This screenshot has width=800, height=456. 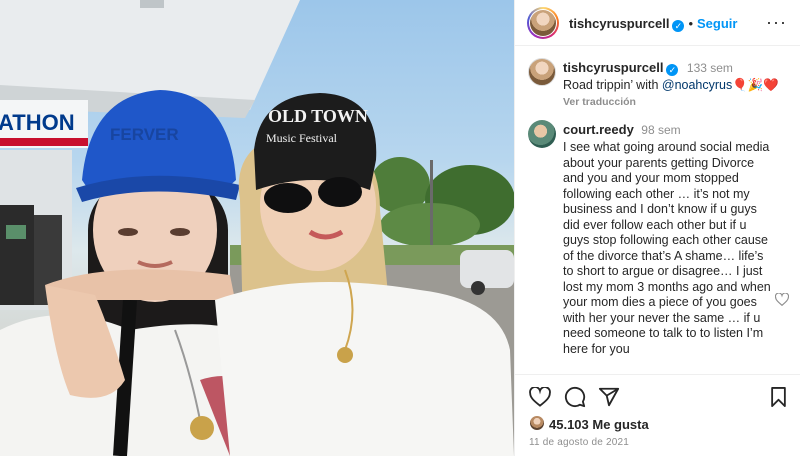 I want to click on comment-icon, so click(x=575, y=397).